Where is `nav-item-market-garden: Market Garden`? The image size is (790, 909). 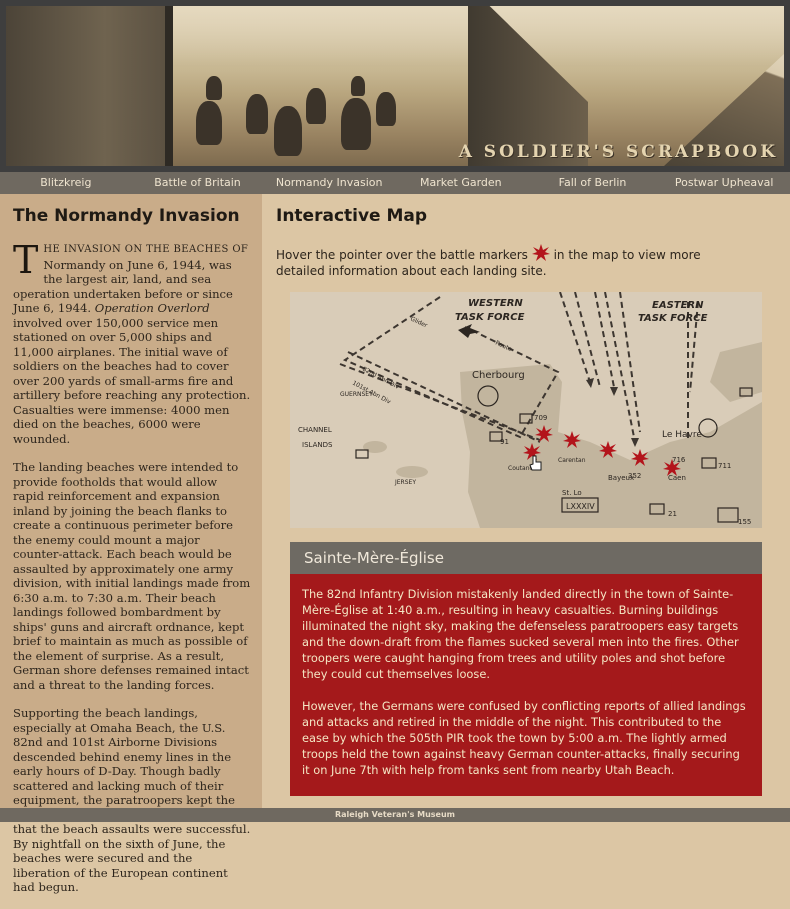
nav-item-market-garden: Market Garden is located at coordinates (461, 183).